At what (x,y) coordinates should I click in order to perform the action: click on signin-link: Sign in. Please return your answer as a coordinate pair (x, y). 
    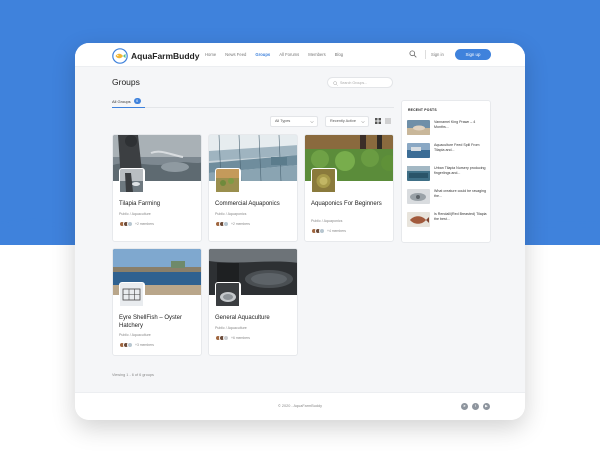
    Looking at the image, I should click on (437, 54).